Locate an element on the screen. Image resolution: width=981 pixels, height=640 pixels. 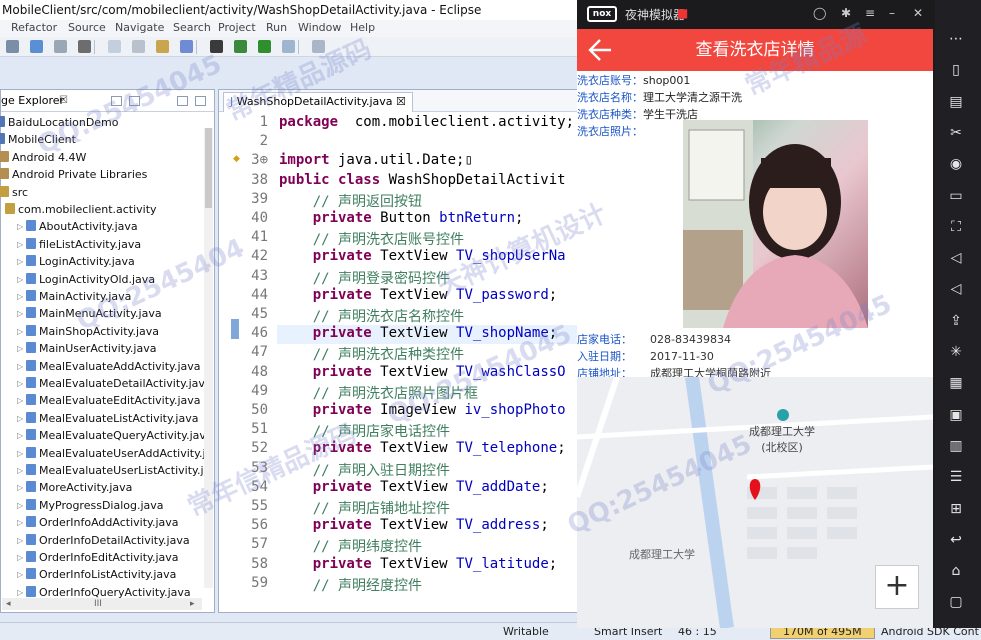
code-line: private TextView TV_address; is located at coordinates (414, 525).